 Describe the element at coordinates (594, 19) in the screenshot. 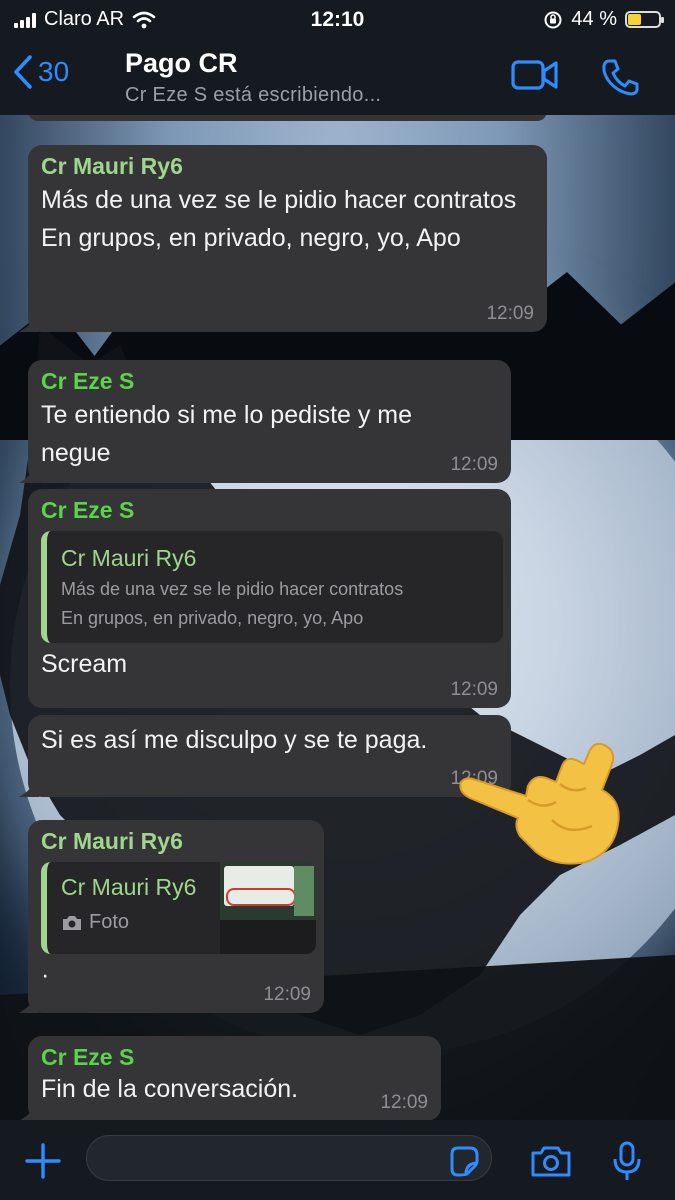

I see `battery-percent: 44 %` at that location.